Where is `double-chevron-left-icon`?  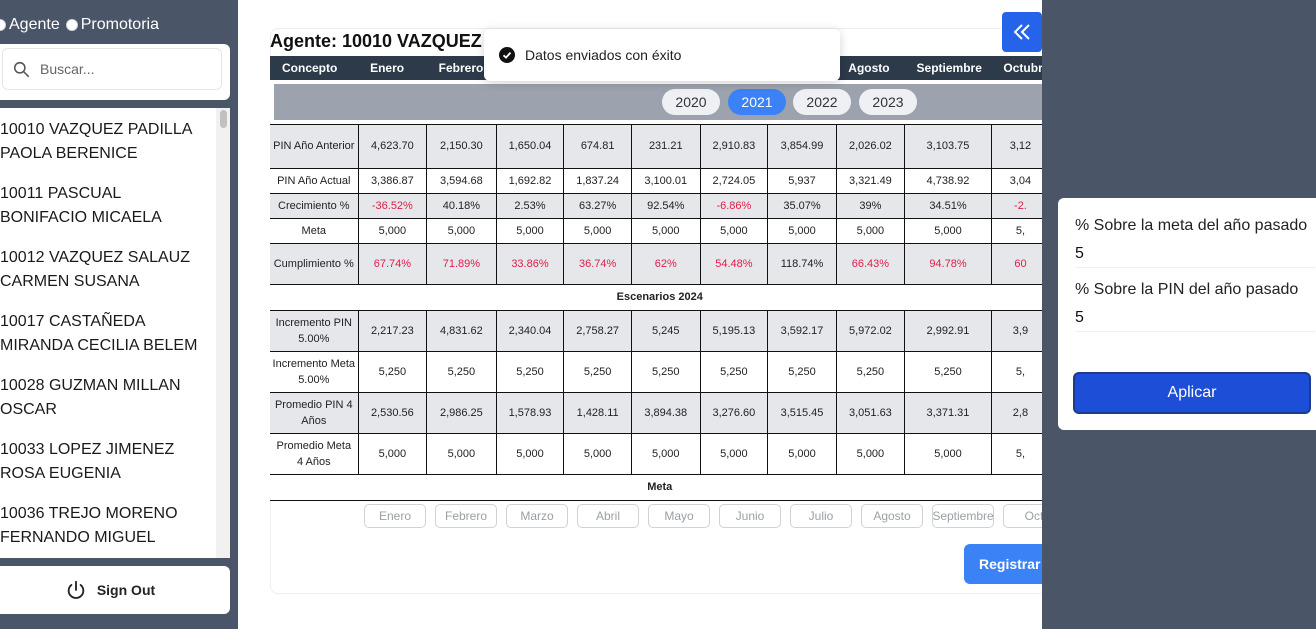 double-chevron-left-icon is located at coordinates (1021, 32).